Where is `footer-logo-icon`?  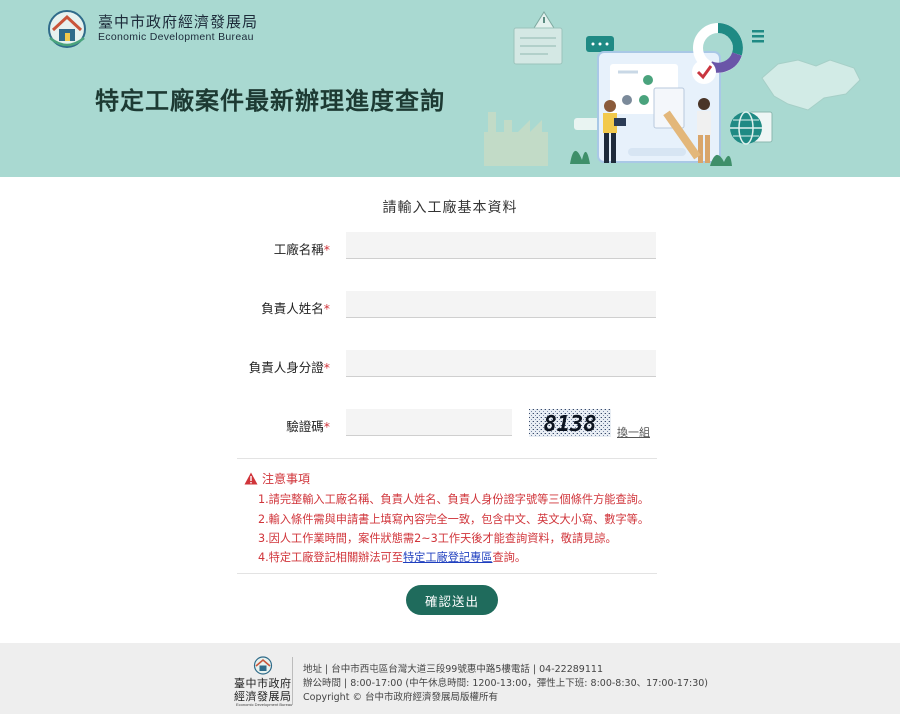 footer-logo-icon is located at coordinates (263, 665).